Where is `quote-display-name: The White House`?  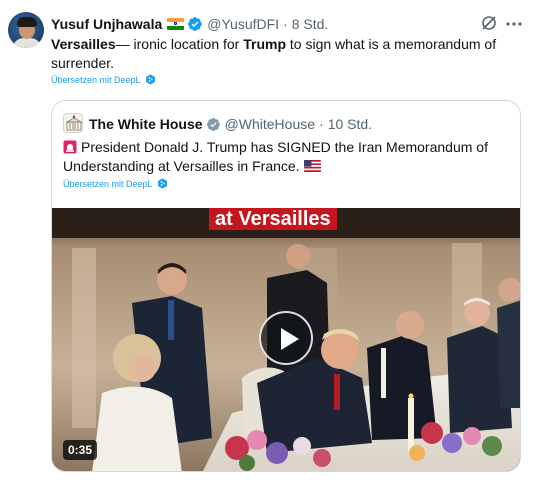
quote-display-name: The White House is located at coordinates (146, 124).